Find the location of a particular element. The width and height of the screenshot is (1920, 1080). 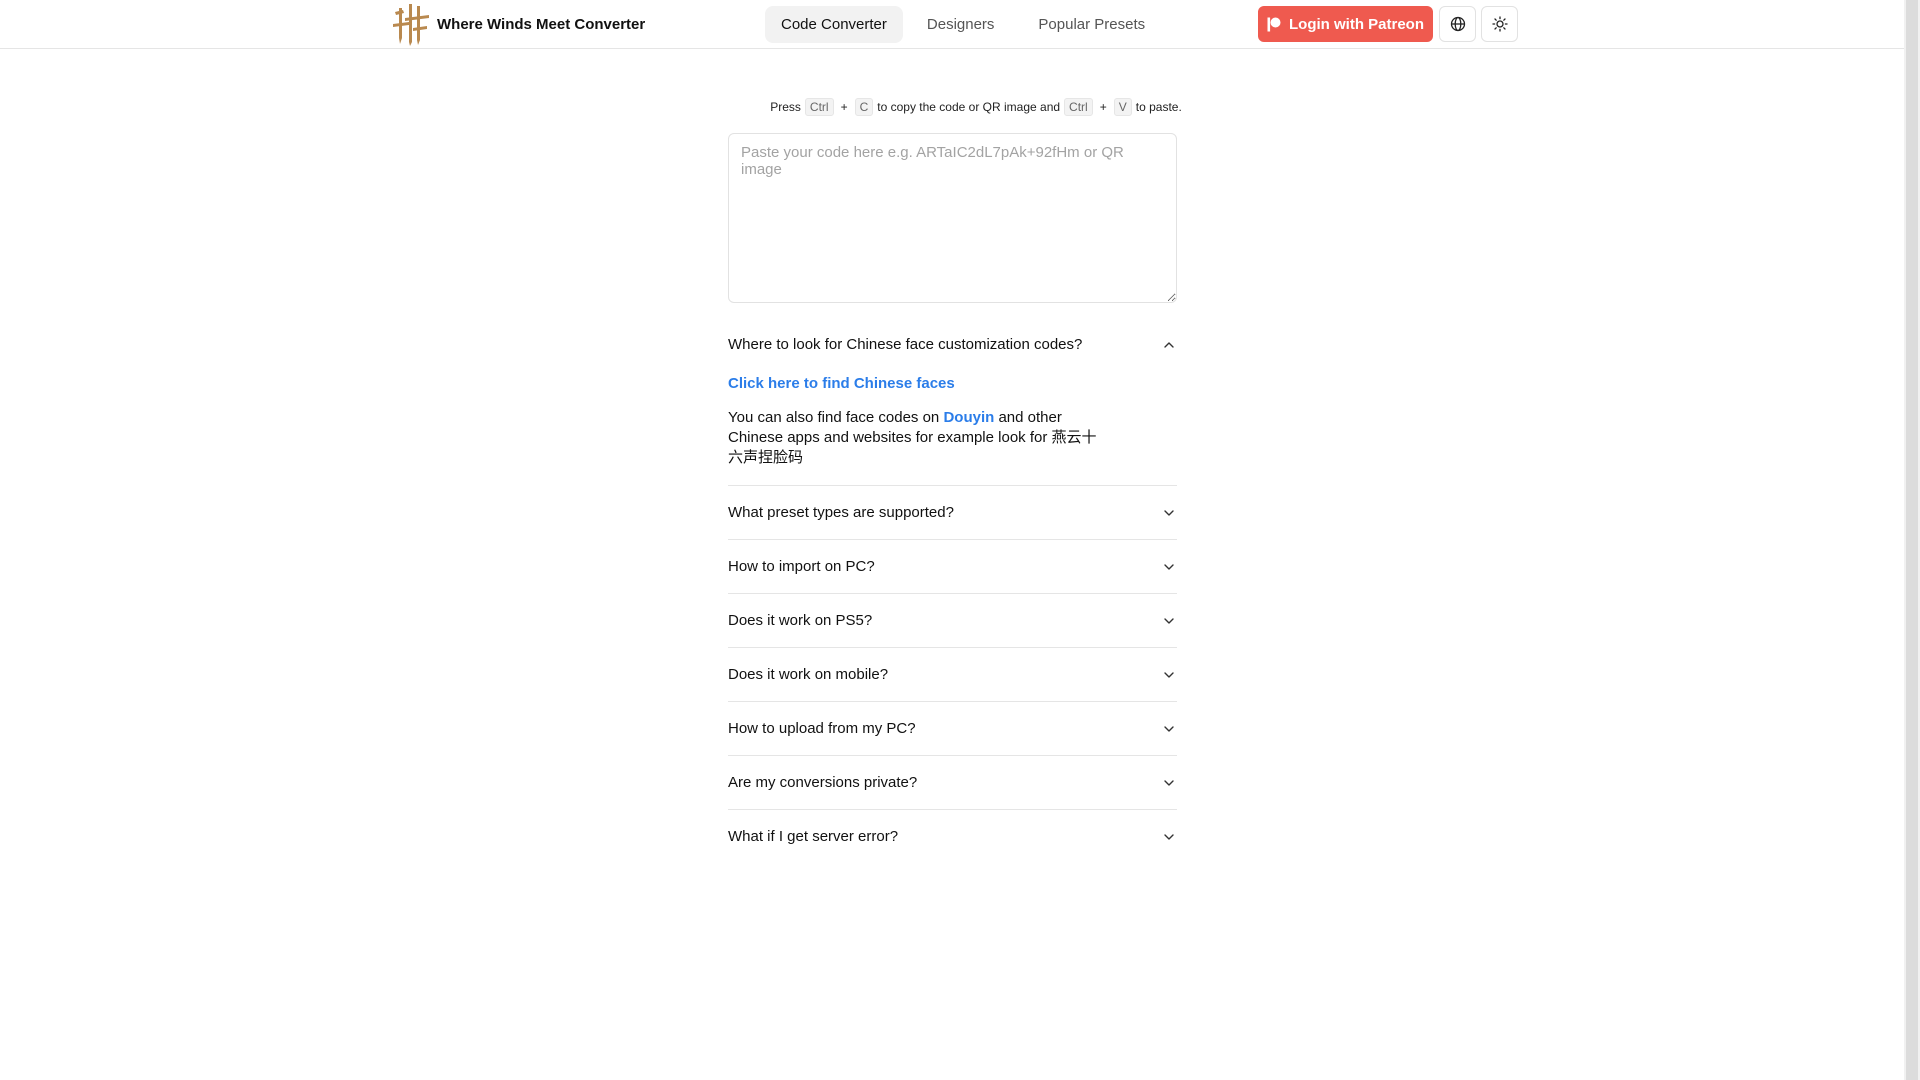

faq-text-before: You can also find face codes on is located at coordinates (834, 417).